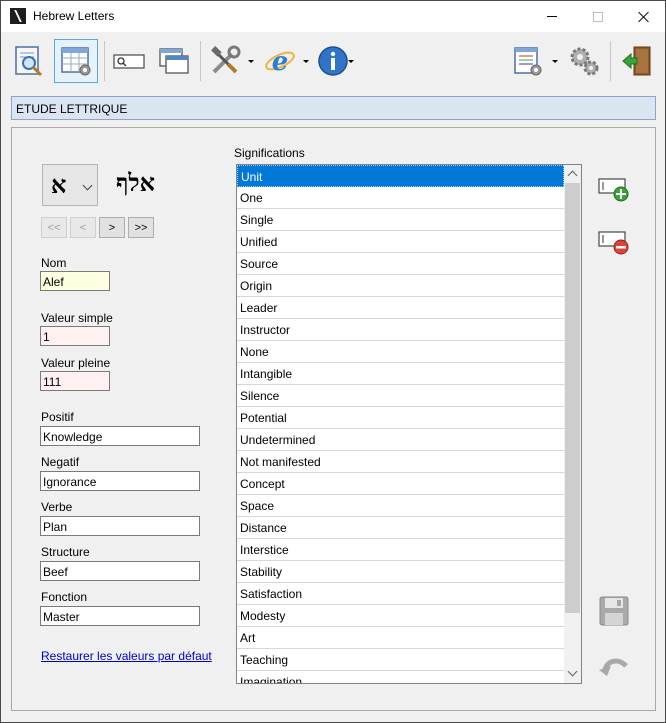  Describe the element at coordinates (70, 185) in the screenshot. I see `letter-select: א` at that location.